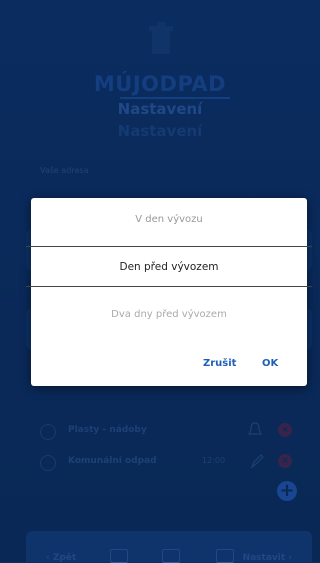 The height and width of the screenshot is (563, 320). Describe the element at coordinates (169, 219) in the screenshot. I see `option-same-day: V den vývozu` at that location.